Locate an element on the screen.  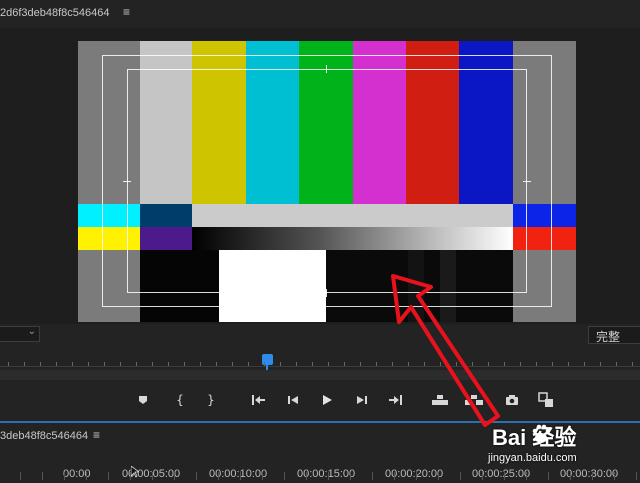
program-monitor-tab: 2d6f3deb48f8c546464 ≡ is located at coordinates (320, 14).